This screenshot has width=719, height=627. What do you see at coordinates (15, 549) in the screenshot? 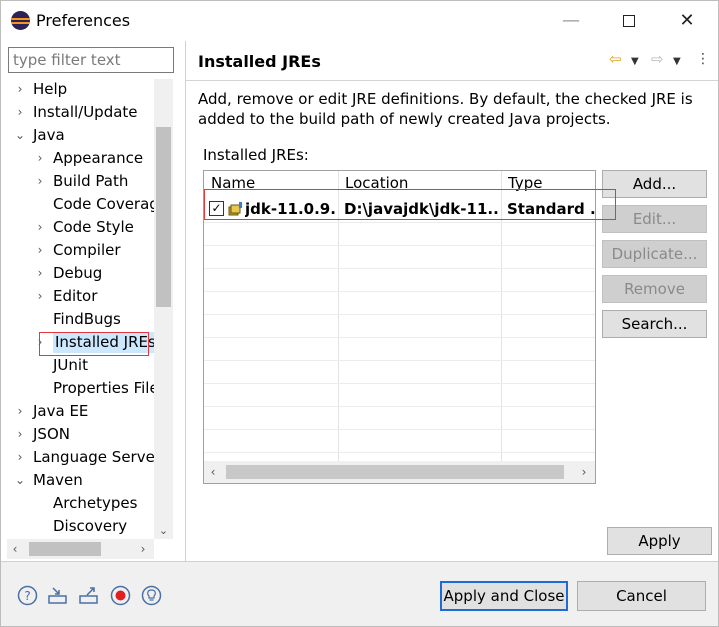
I see `scroll-left-icon: ‹` at bounding box center [15, 549].